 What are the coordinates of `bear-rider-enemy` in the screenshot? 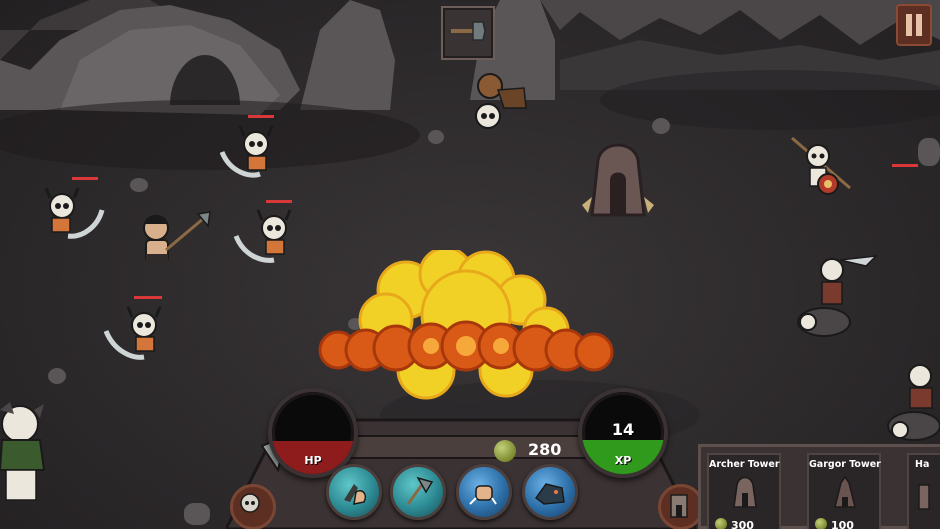 It's located at (502, 100).